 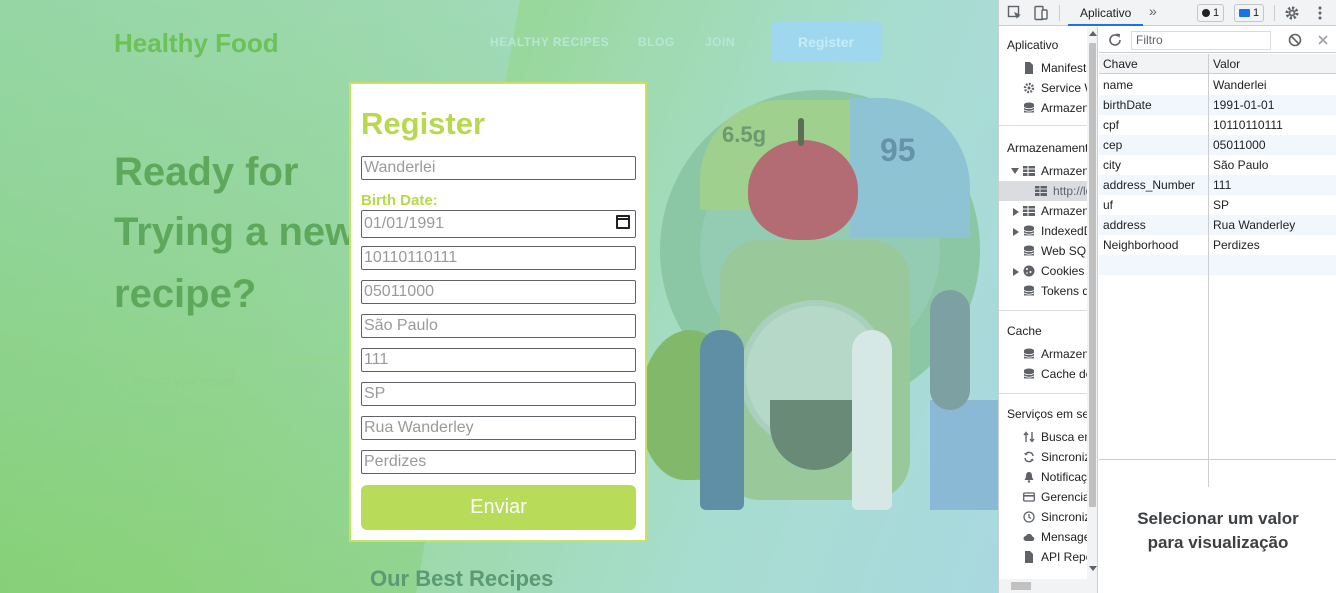 I want to click on birth-date-input: 01/01/1991, so click(x=498, y=224).